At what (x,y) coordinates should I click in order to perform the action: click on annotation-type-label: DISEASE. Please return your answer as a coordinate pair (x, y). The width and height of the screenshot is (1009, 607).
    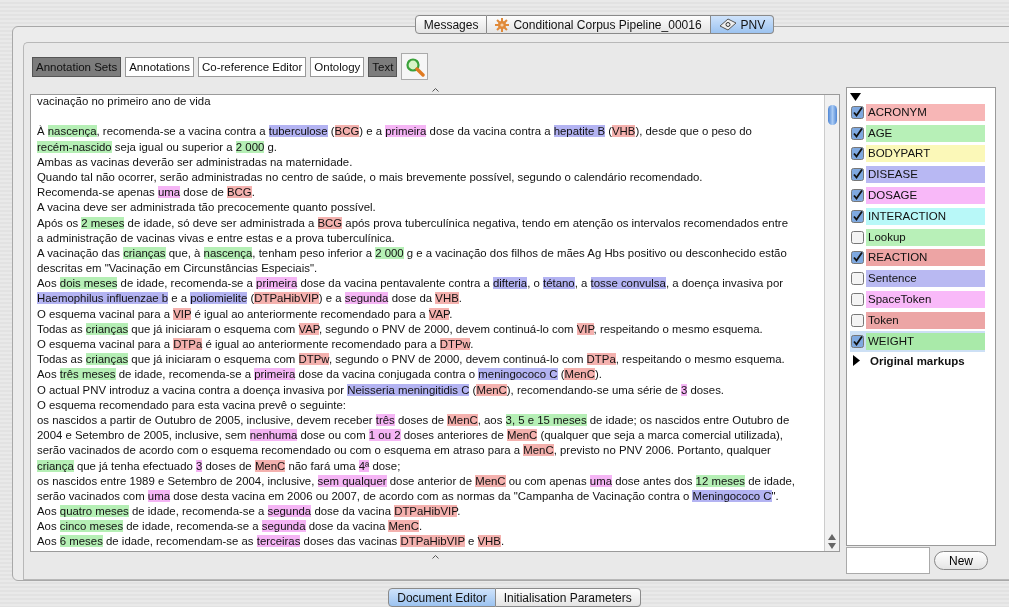
    Looking at the image, I should click on (925, 175).